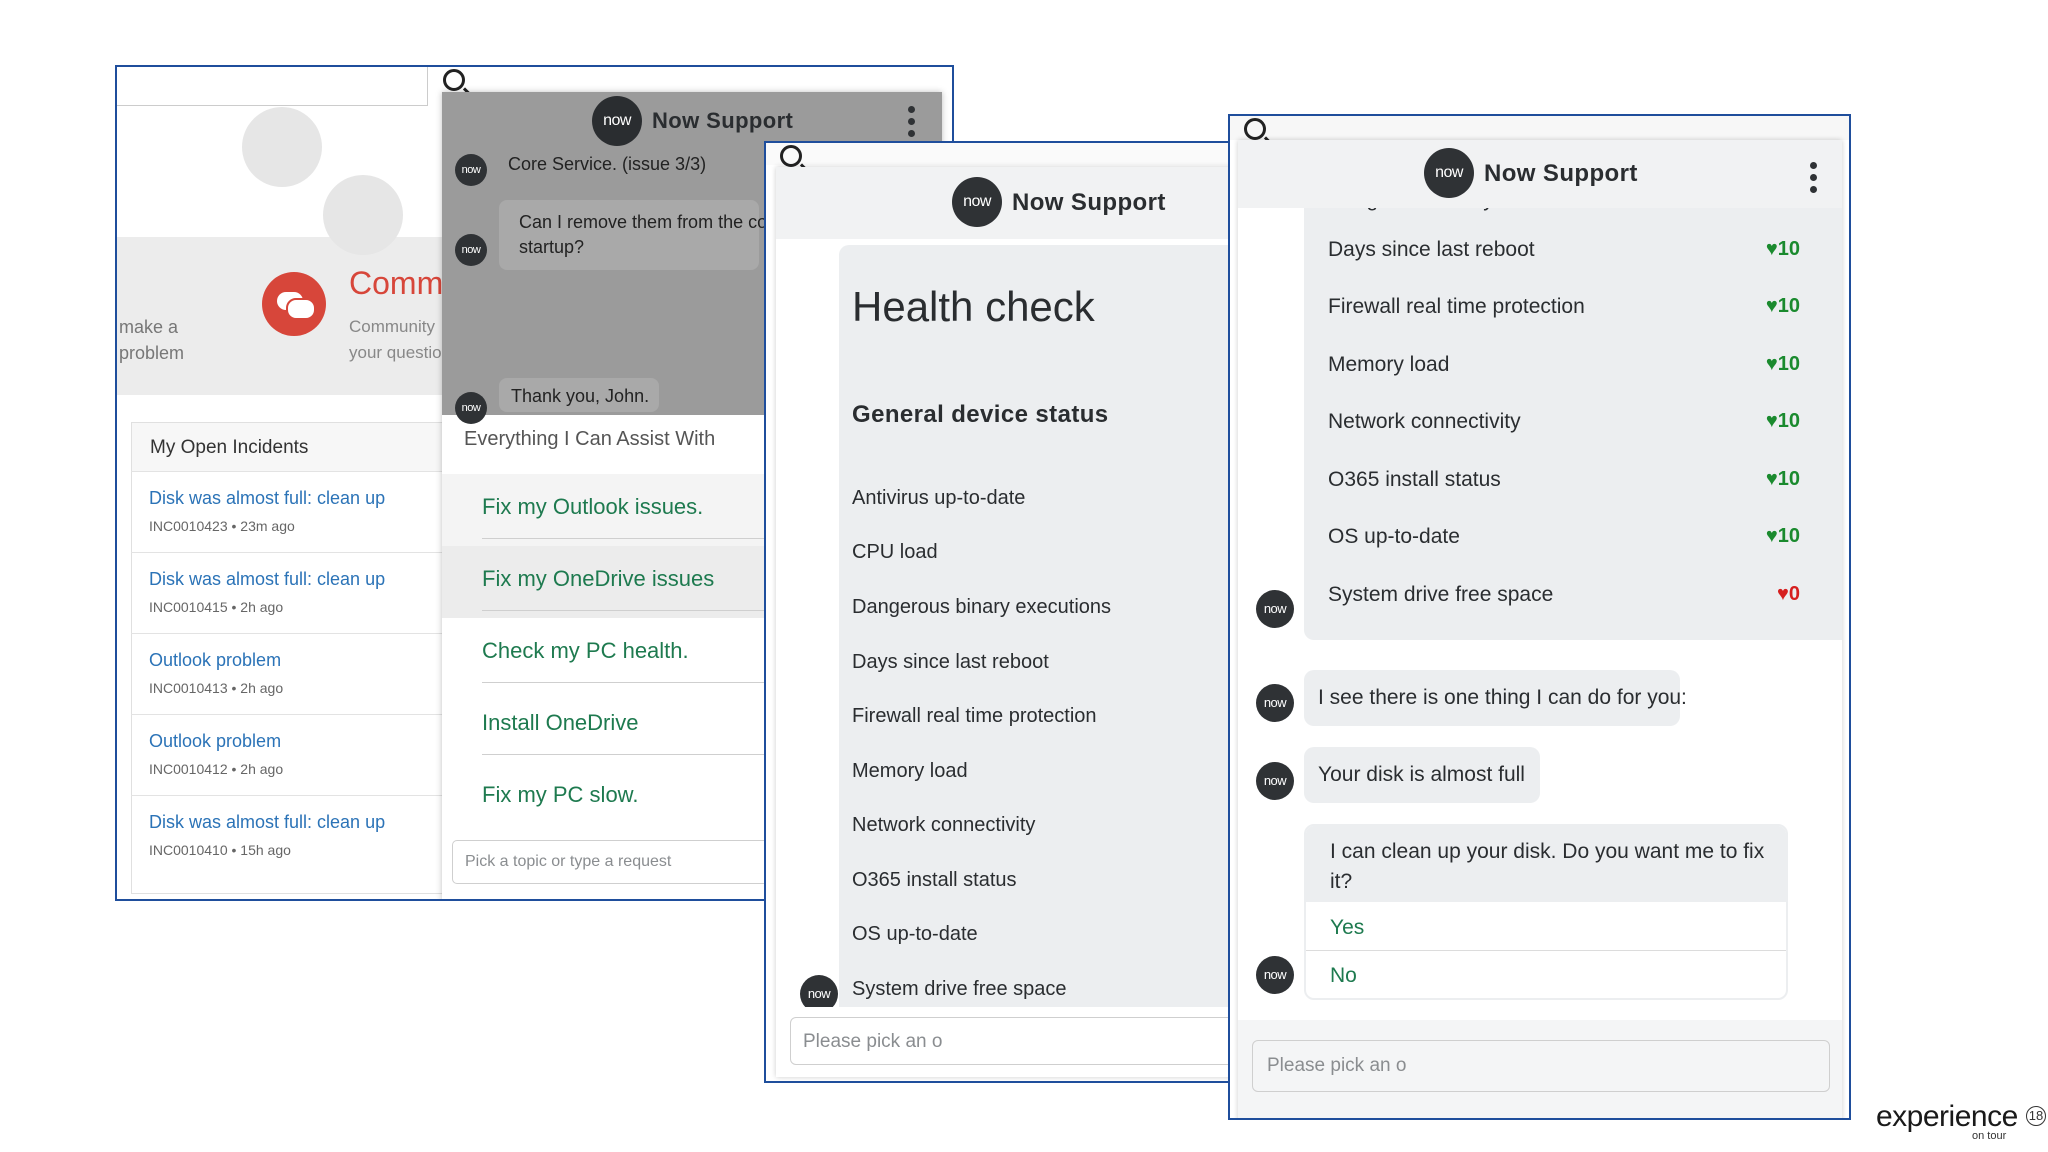 The height and width of the screenshot is (1152, 2048). I want to click on stat-row: System drive free space ♥0, so click(1578, 595).